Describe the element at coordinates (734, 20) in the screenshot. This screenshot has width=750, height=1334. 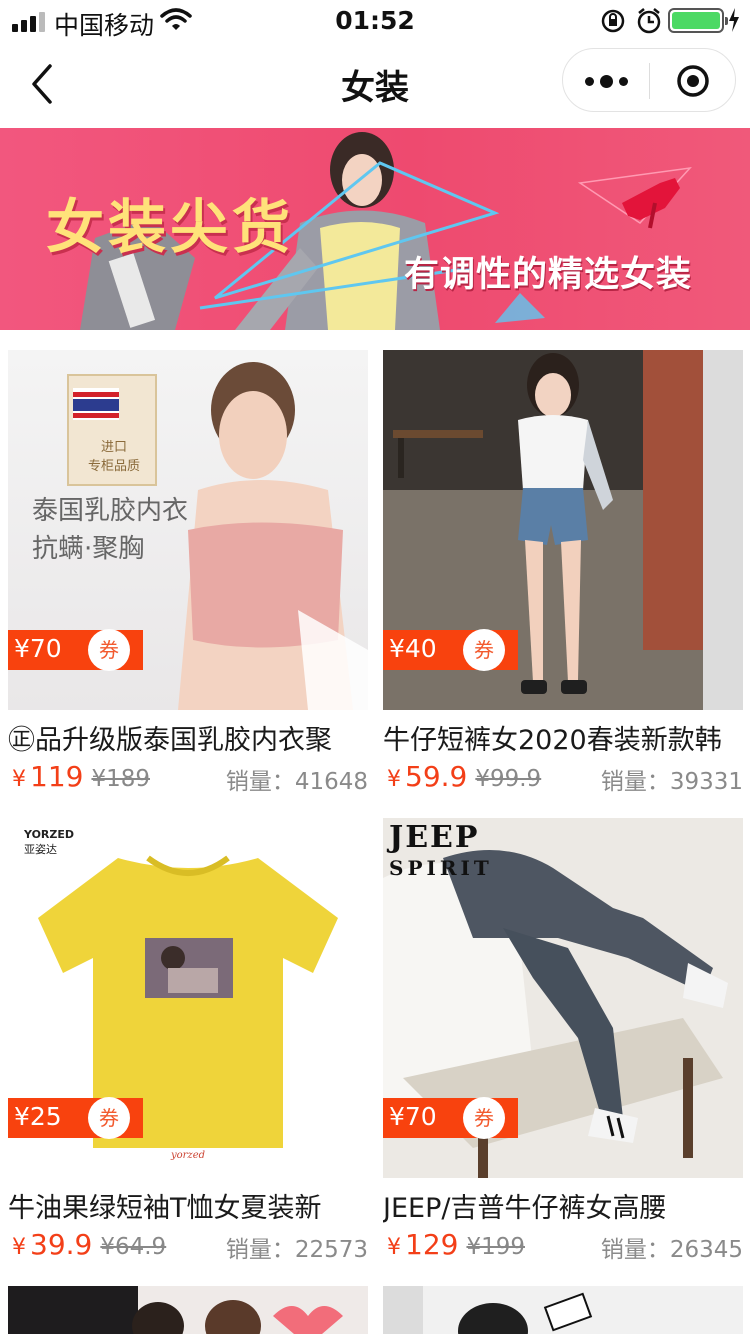
I see `charging-icon` at that location.